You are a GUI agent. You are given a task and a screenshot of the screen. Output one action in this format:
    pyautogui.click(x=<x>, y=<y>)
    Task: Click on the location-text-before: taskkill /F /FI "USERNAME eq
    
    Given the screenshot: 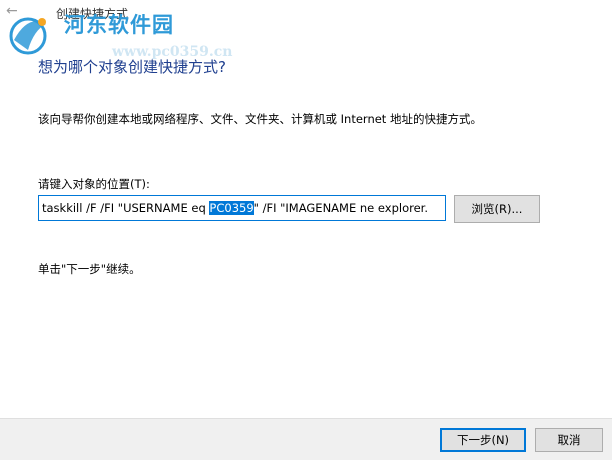 What is the action you would take?
    pyautogui.click(x=126, y=208)
    